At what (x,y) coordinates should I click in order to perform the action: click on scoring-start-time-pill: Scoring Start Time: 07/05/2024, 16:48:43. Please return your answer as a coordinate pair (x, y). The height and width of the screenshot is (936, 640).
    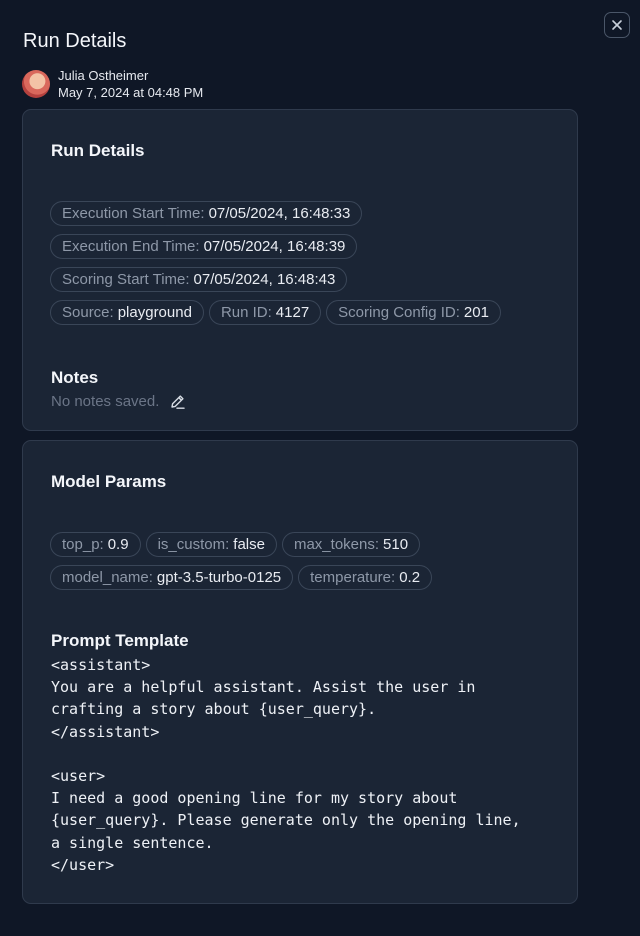
    Looking at the image, I should click on (199, 279).